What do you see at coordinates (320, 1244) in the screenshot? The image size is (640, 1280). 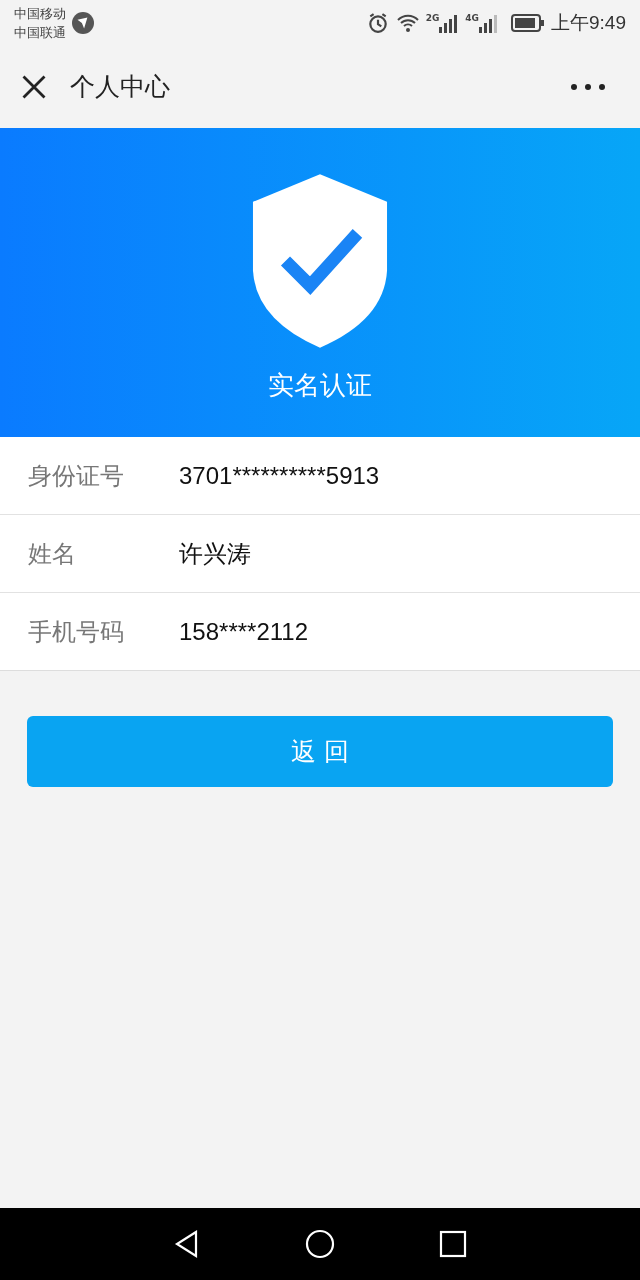 I see `home-nav-icon` at bounding box center [320, 1244].